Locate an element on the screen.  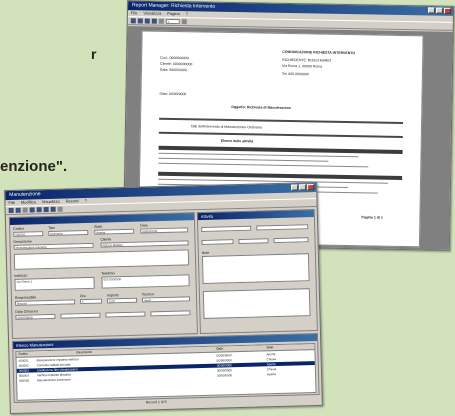
label-importo: Importo is located at coordinates (112, 295).